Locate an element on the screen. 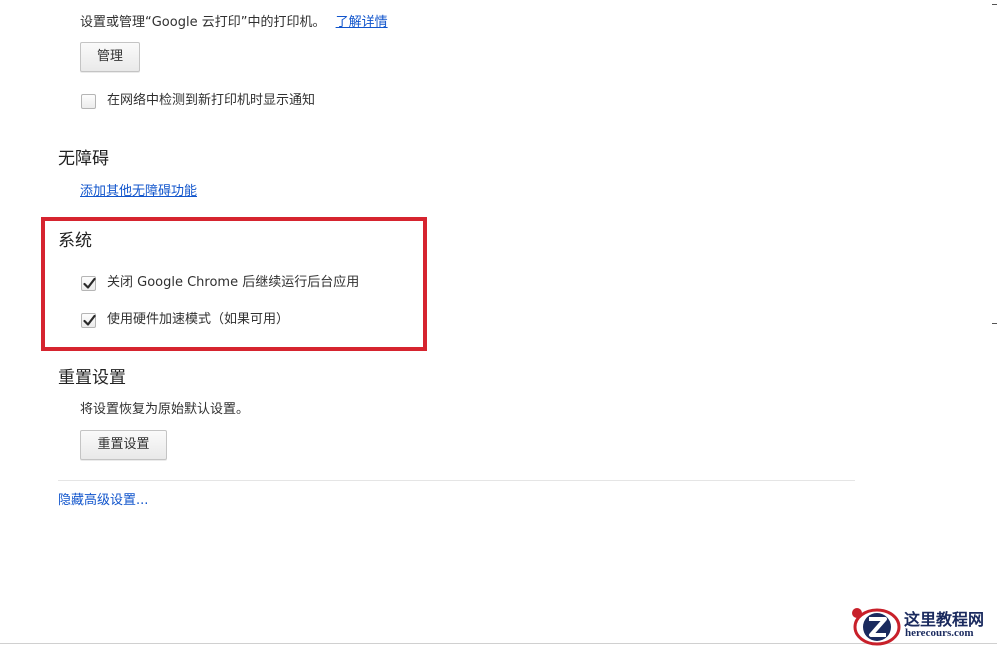 This screenshot has height=647, width=997. learn-more-link: 了解详情 is located at coordinates (362, 22).